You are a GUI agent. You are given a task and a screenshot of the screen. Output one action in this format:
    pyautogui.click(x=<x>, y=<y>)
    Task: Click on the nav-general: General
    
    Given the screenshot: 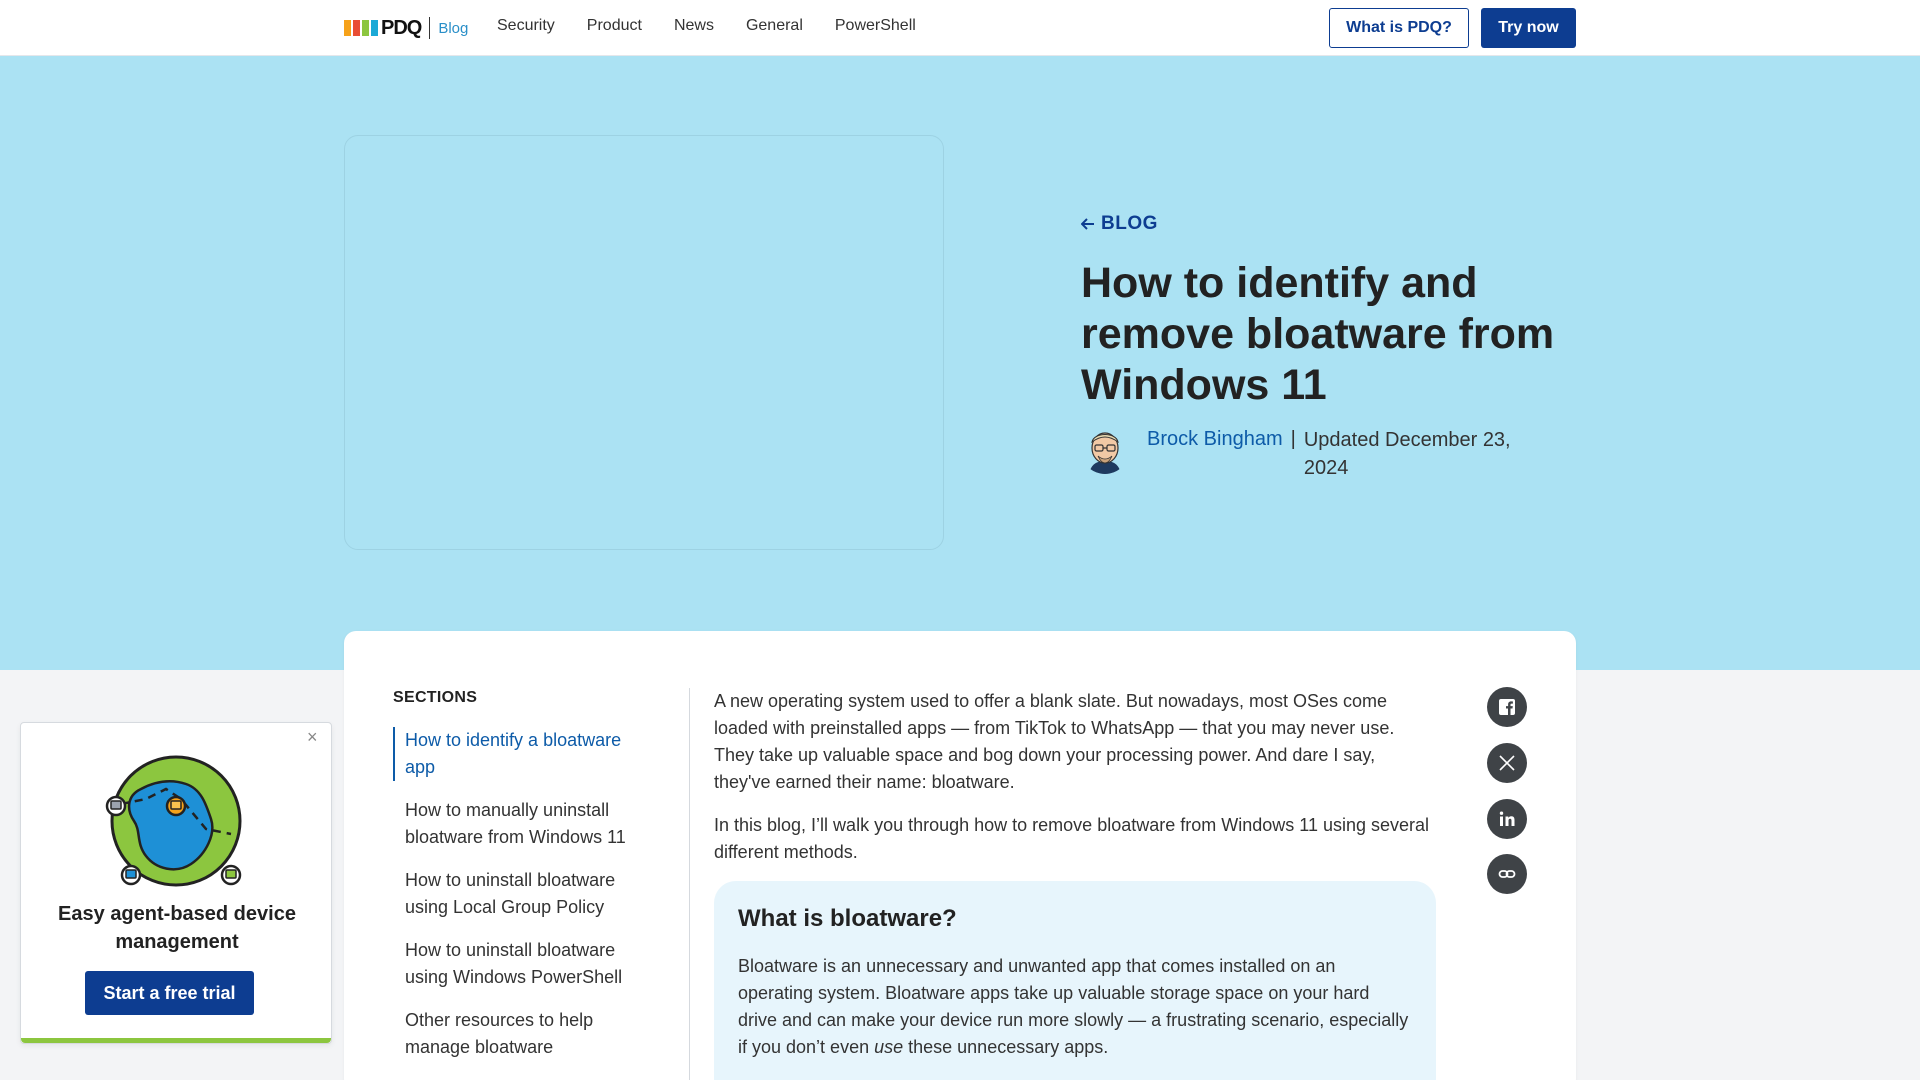 What is the action you would take?
    pyautogui.click(x=774, y=26)
    